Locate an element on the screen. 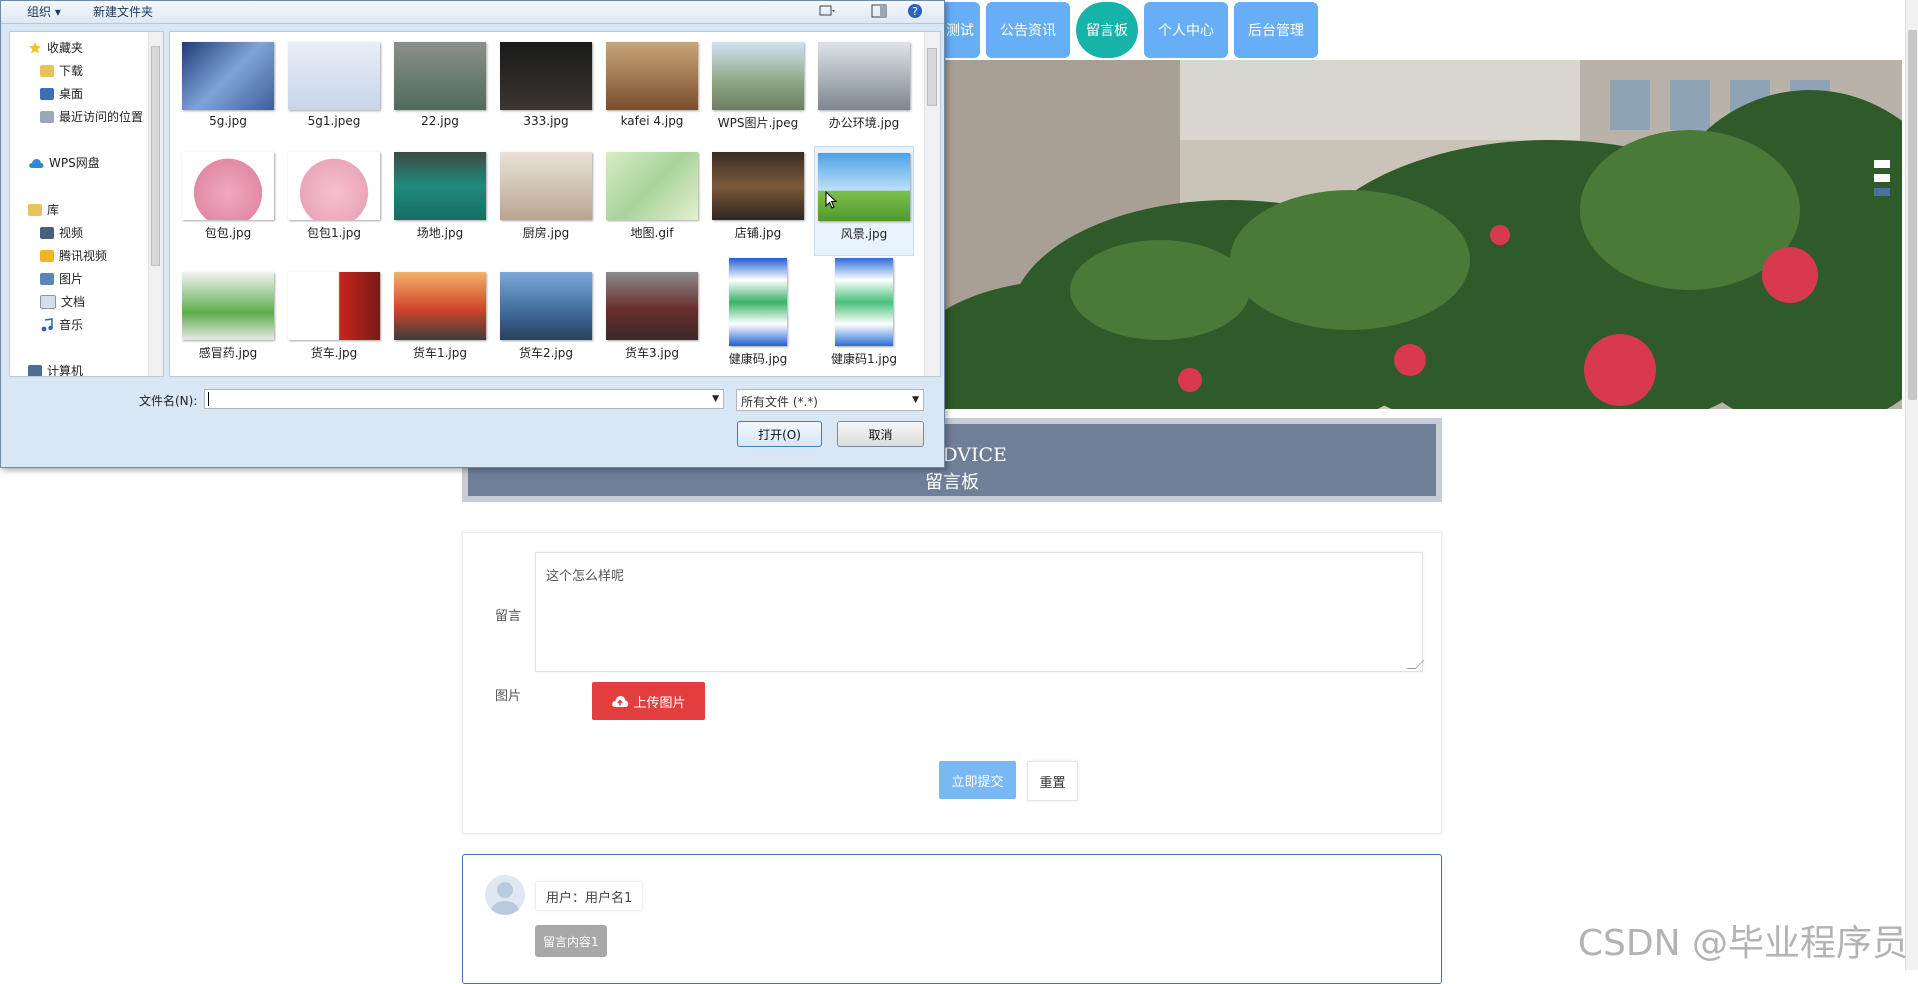 The height and width of the screenshot is (984, 1918). file-item: 货车3.jpg is located at coordinates (652, 321).